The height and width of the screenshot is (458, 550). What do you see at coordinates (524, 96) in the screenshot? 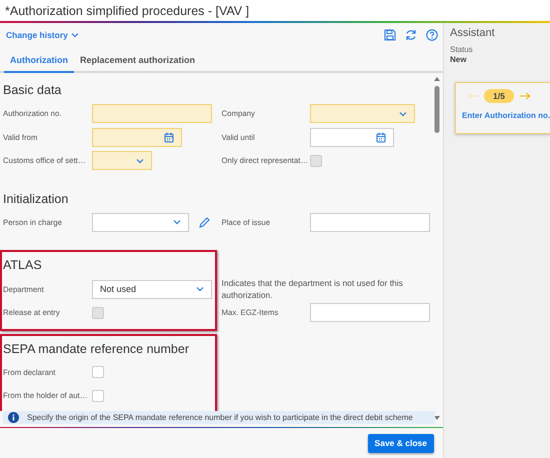
I see `arrow-right-icon` at bounding box center [524, 96].